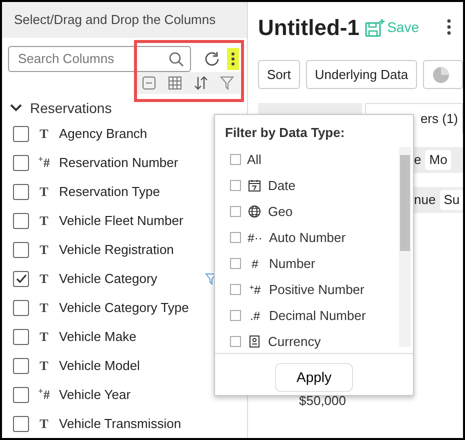 The width and height of the screenshot is (465, 440). Describe the element at coordinates (405, 202) in the screenshot. I see `scroll-thumb` at that location.